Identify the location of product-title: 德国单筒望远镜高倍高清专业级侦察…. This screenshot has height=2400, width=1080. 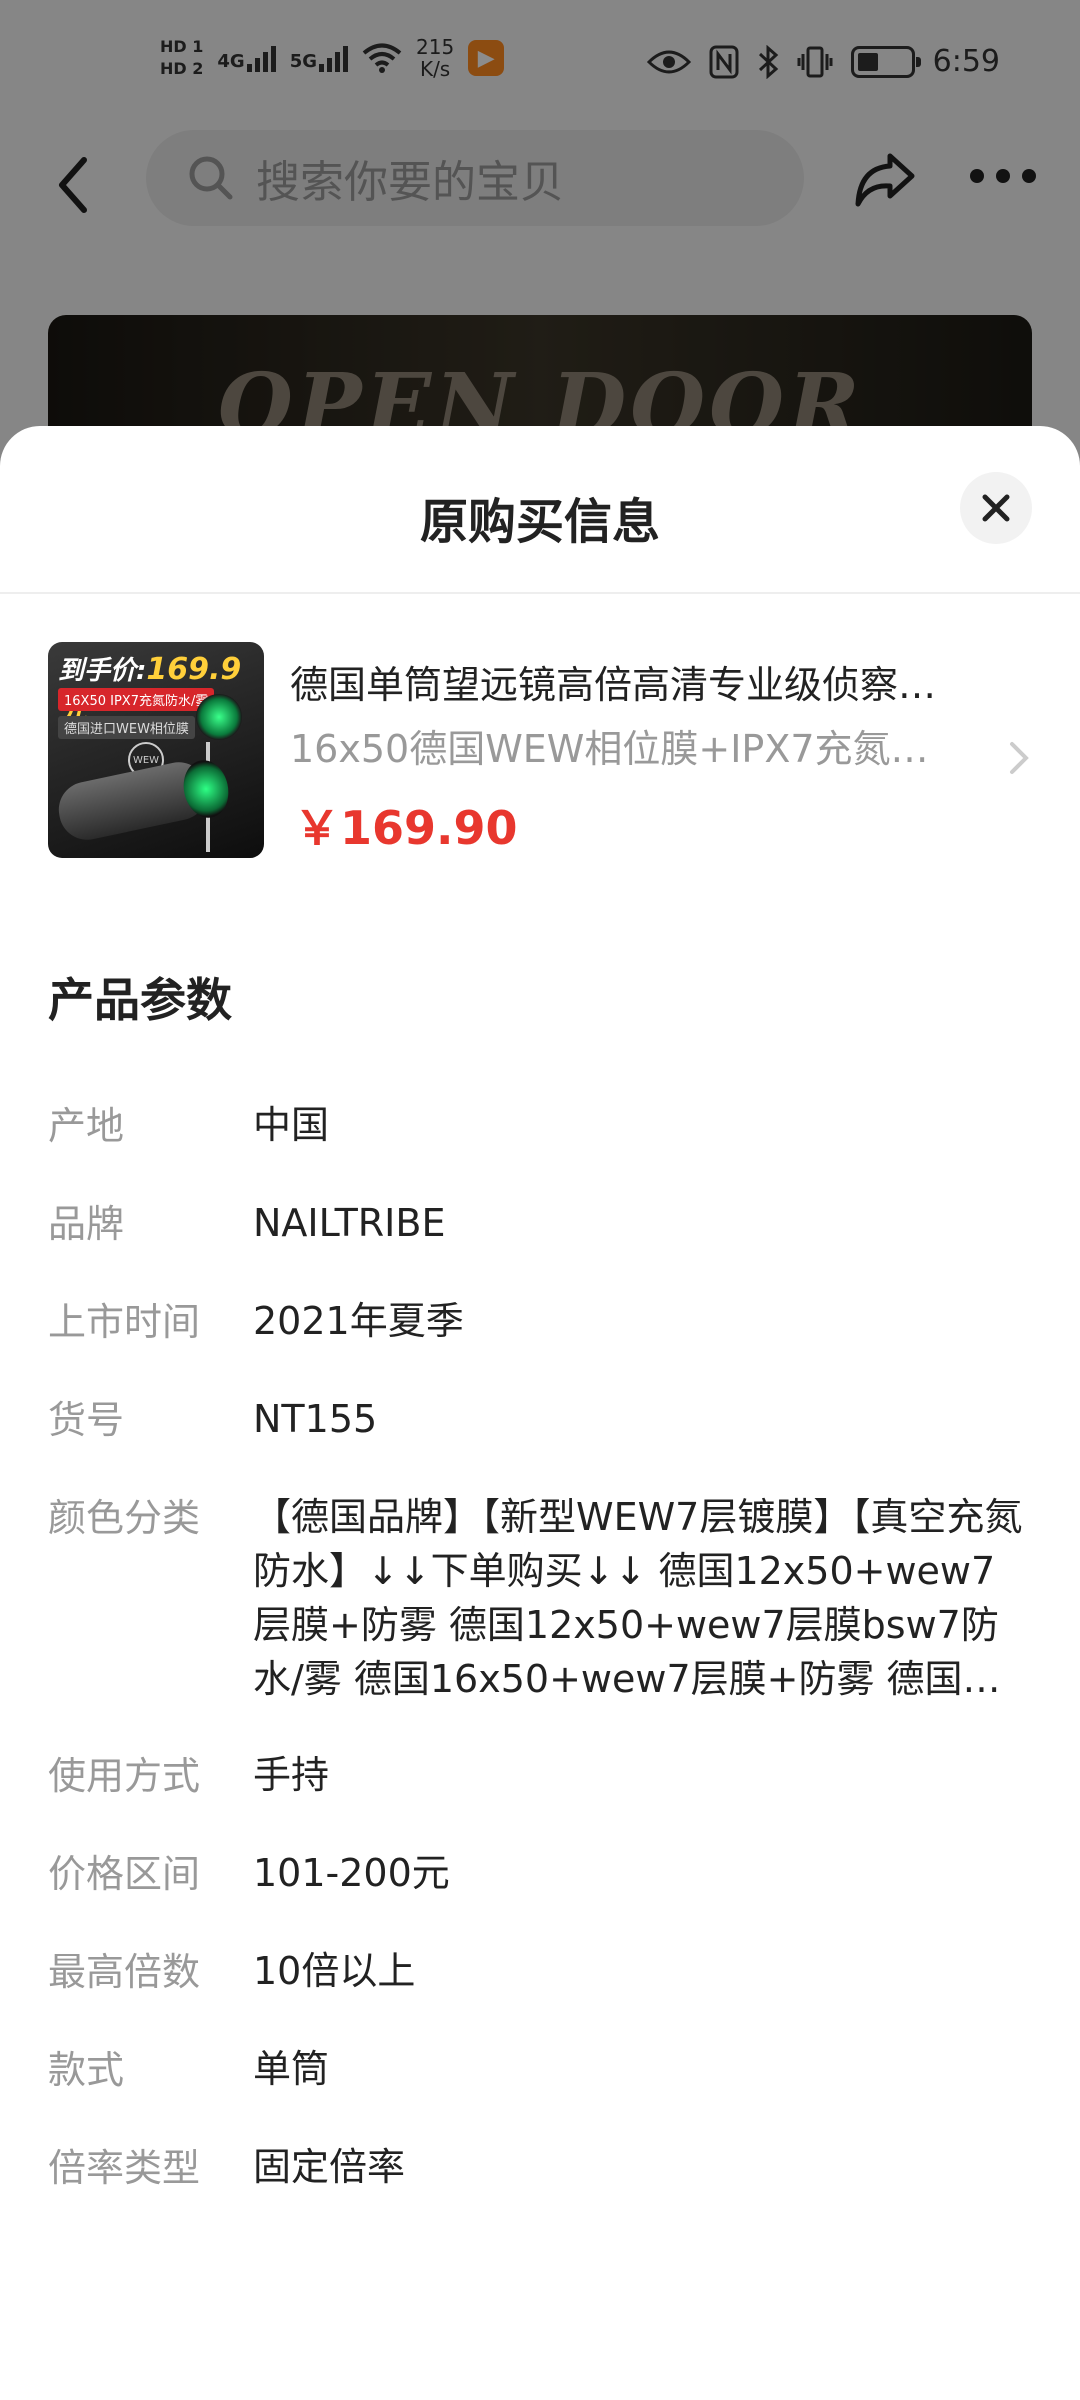
(613, 685).